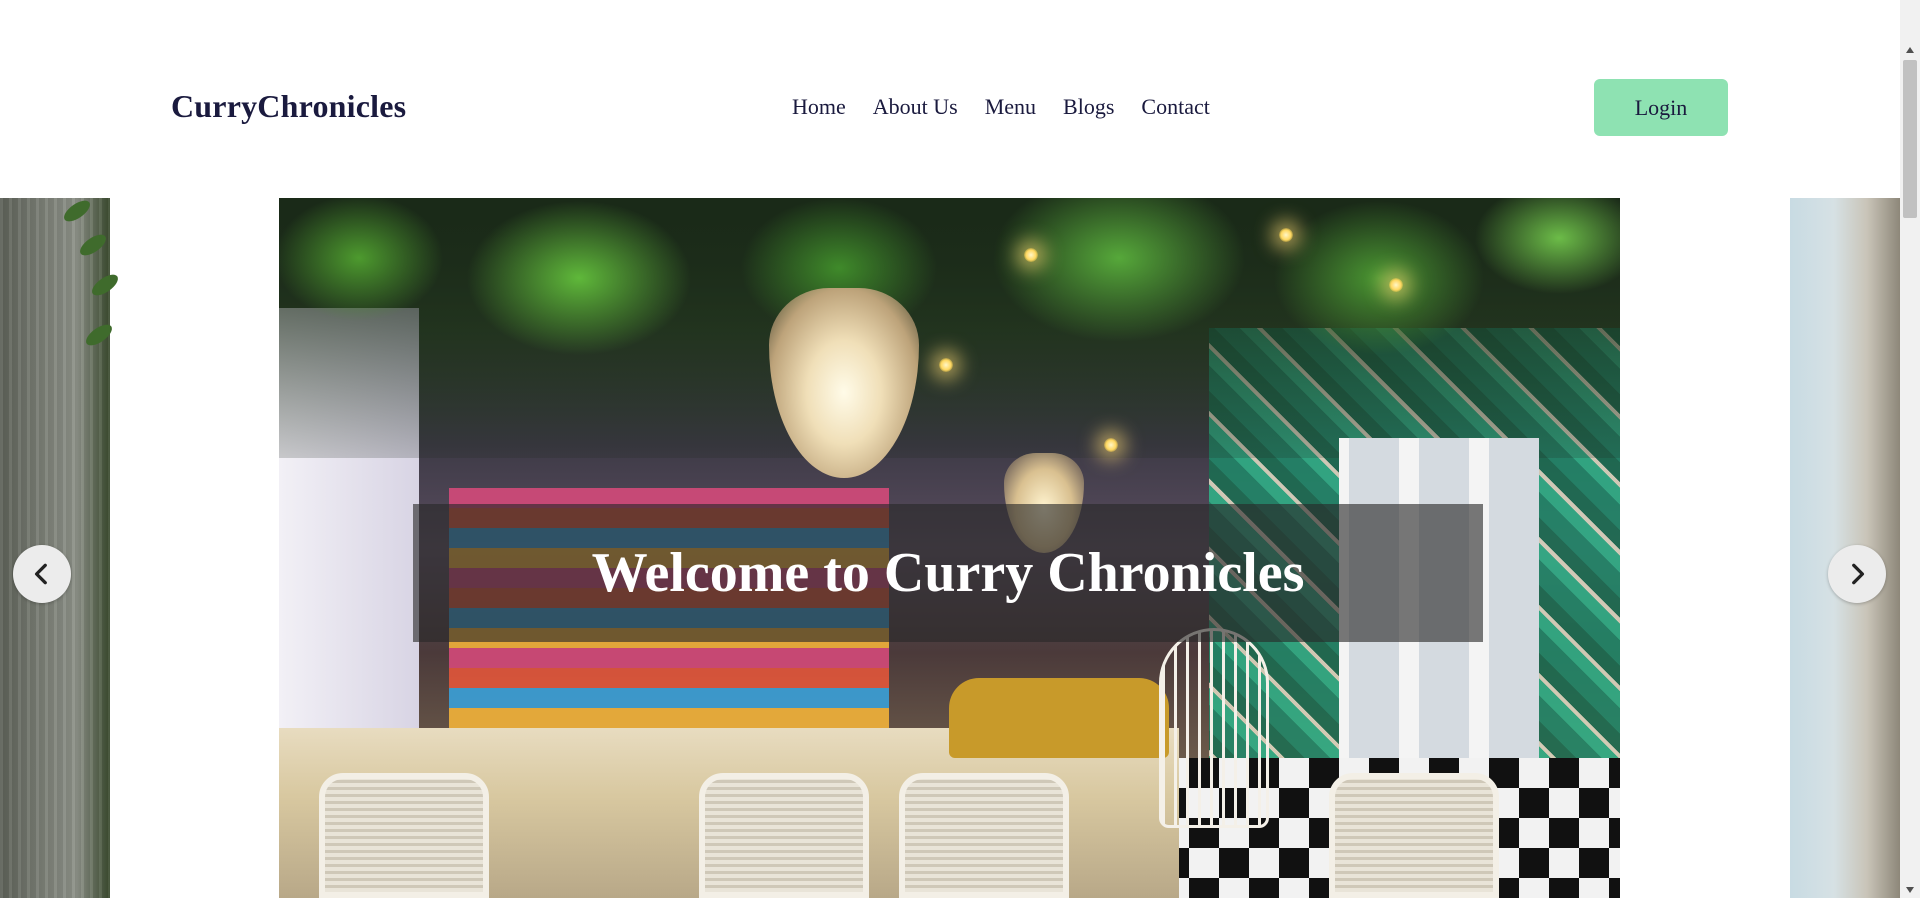 This screenshot has width=1920, height=898. What do you see at coordinates (1175, 107) in the screenshot?
I see `nav-contact: Contact` at bounding box center [1175, 107].